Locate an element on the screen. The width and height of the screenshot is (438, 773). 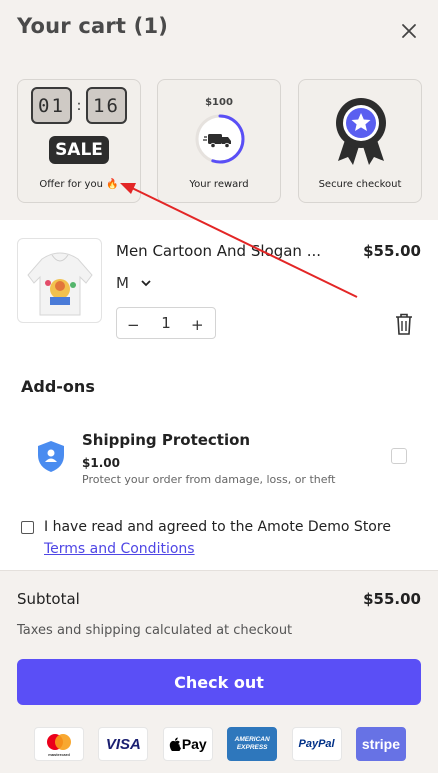
shipping-protection-title: Shipping Protection is located at coordinates (166, 440).